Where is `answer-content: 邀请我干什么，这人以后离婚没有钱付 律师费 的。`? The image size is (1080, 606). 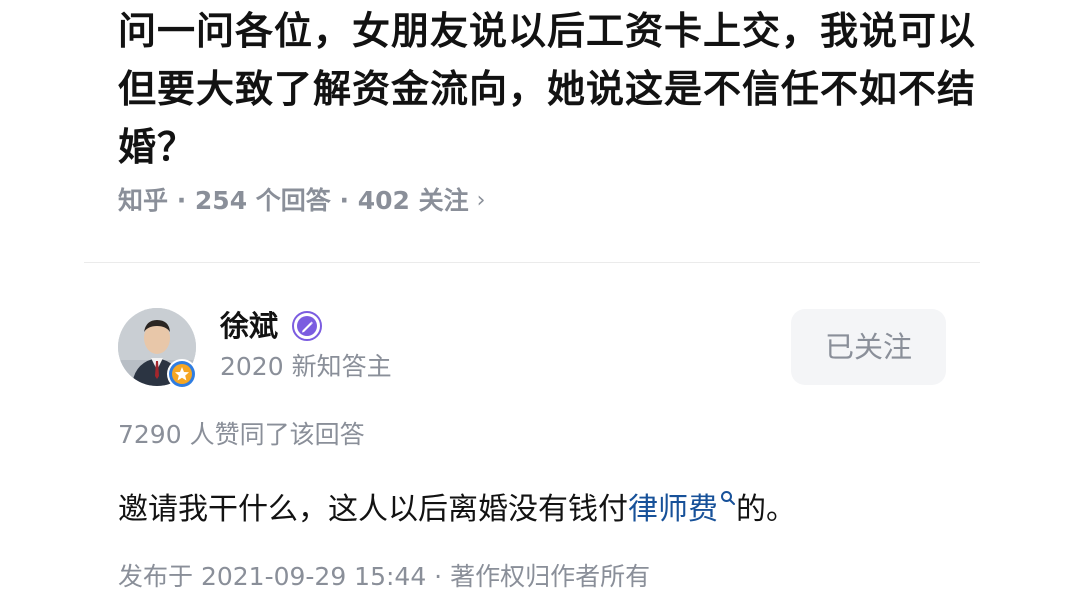 answer-content: 邀请我干什么，这人以后离婚没有钱付 律师费 的。 is located at coordinates (457, 510).